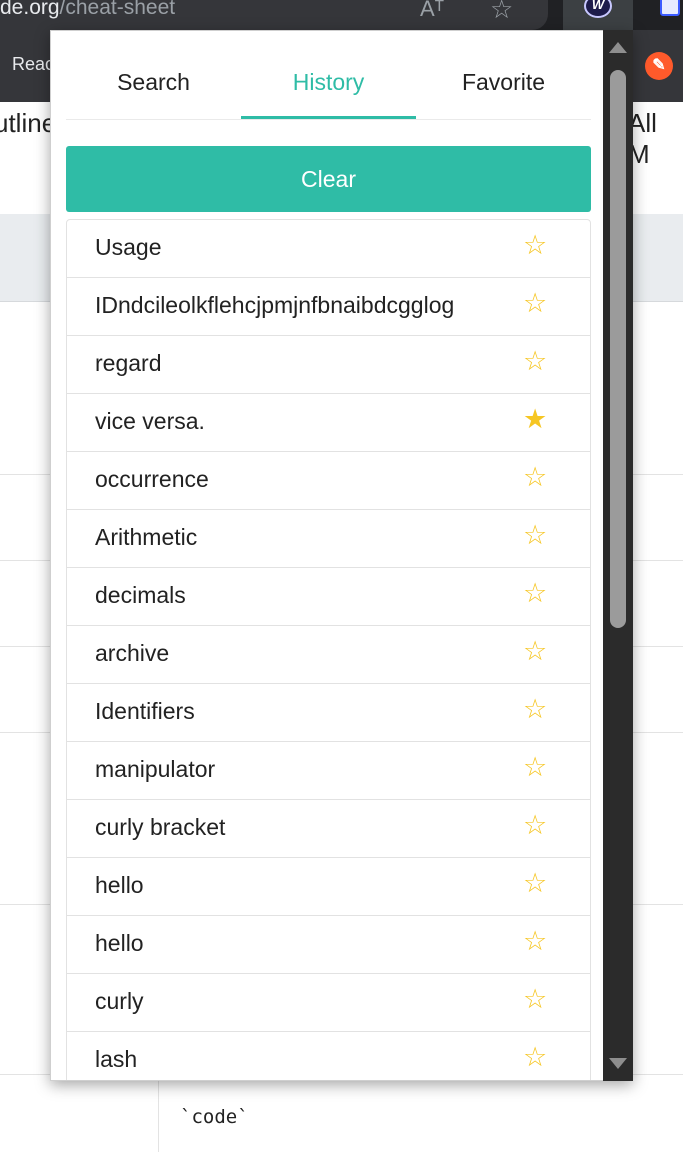 Image resolution: width=683 pixels, height=1152 pixels. I want to click on popup-tabs: Search History Favorite, so click(328, 75).